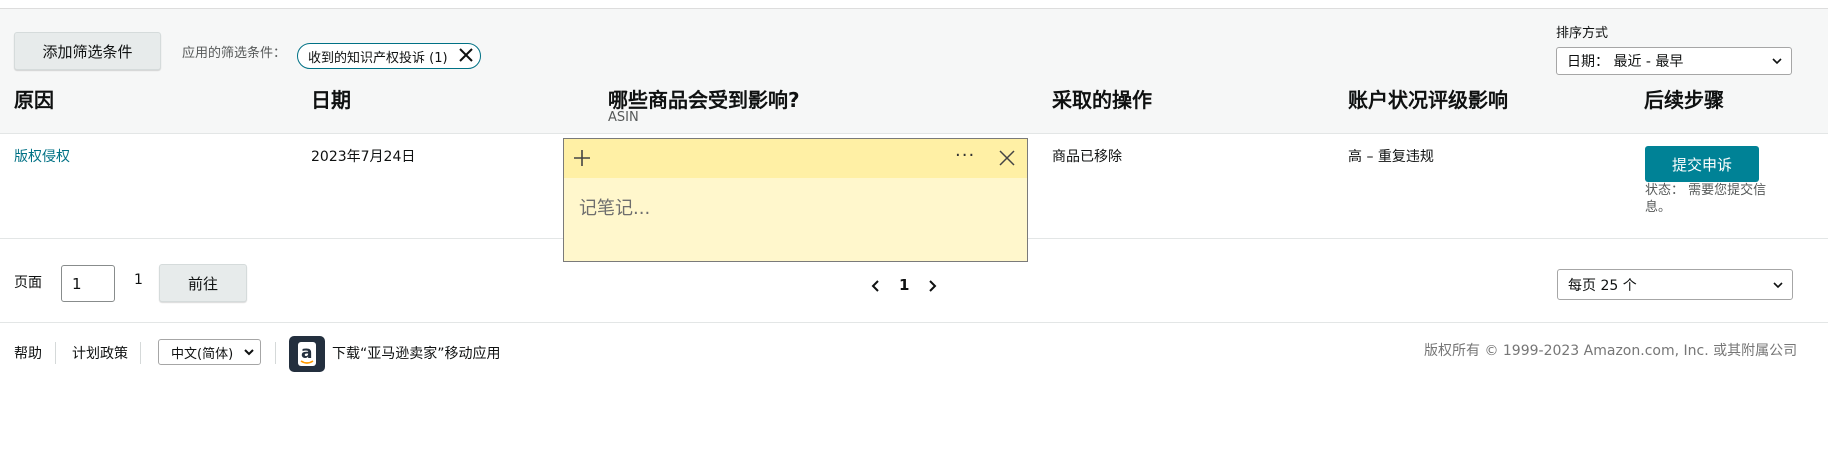 This screenshot has height=470, width=1828. Describe the element at coordinates (203, 283) in the screenshot. I see `go-button: 前往` at that location.